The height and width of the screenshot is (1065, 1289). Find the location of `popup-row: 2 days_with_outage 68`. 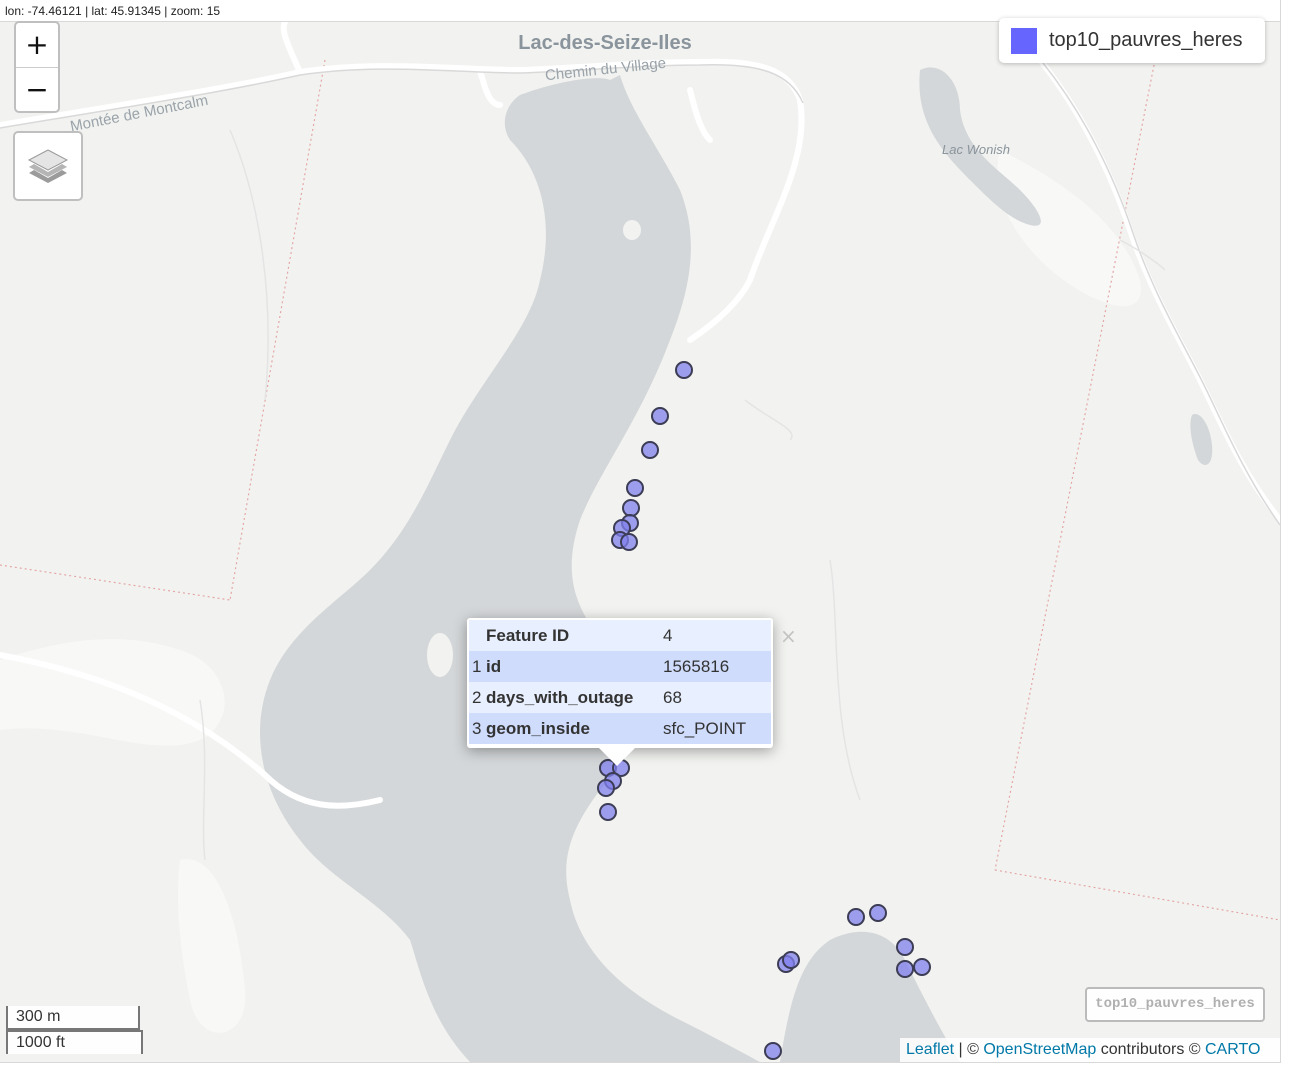

popup-row: 2 days_with_outage 68 is located at coordinates (620, 697).